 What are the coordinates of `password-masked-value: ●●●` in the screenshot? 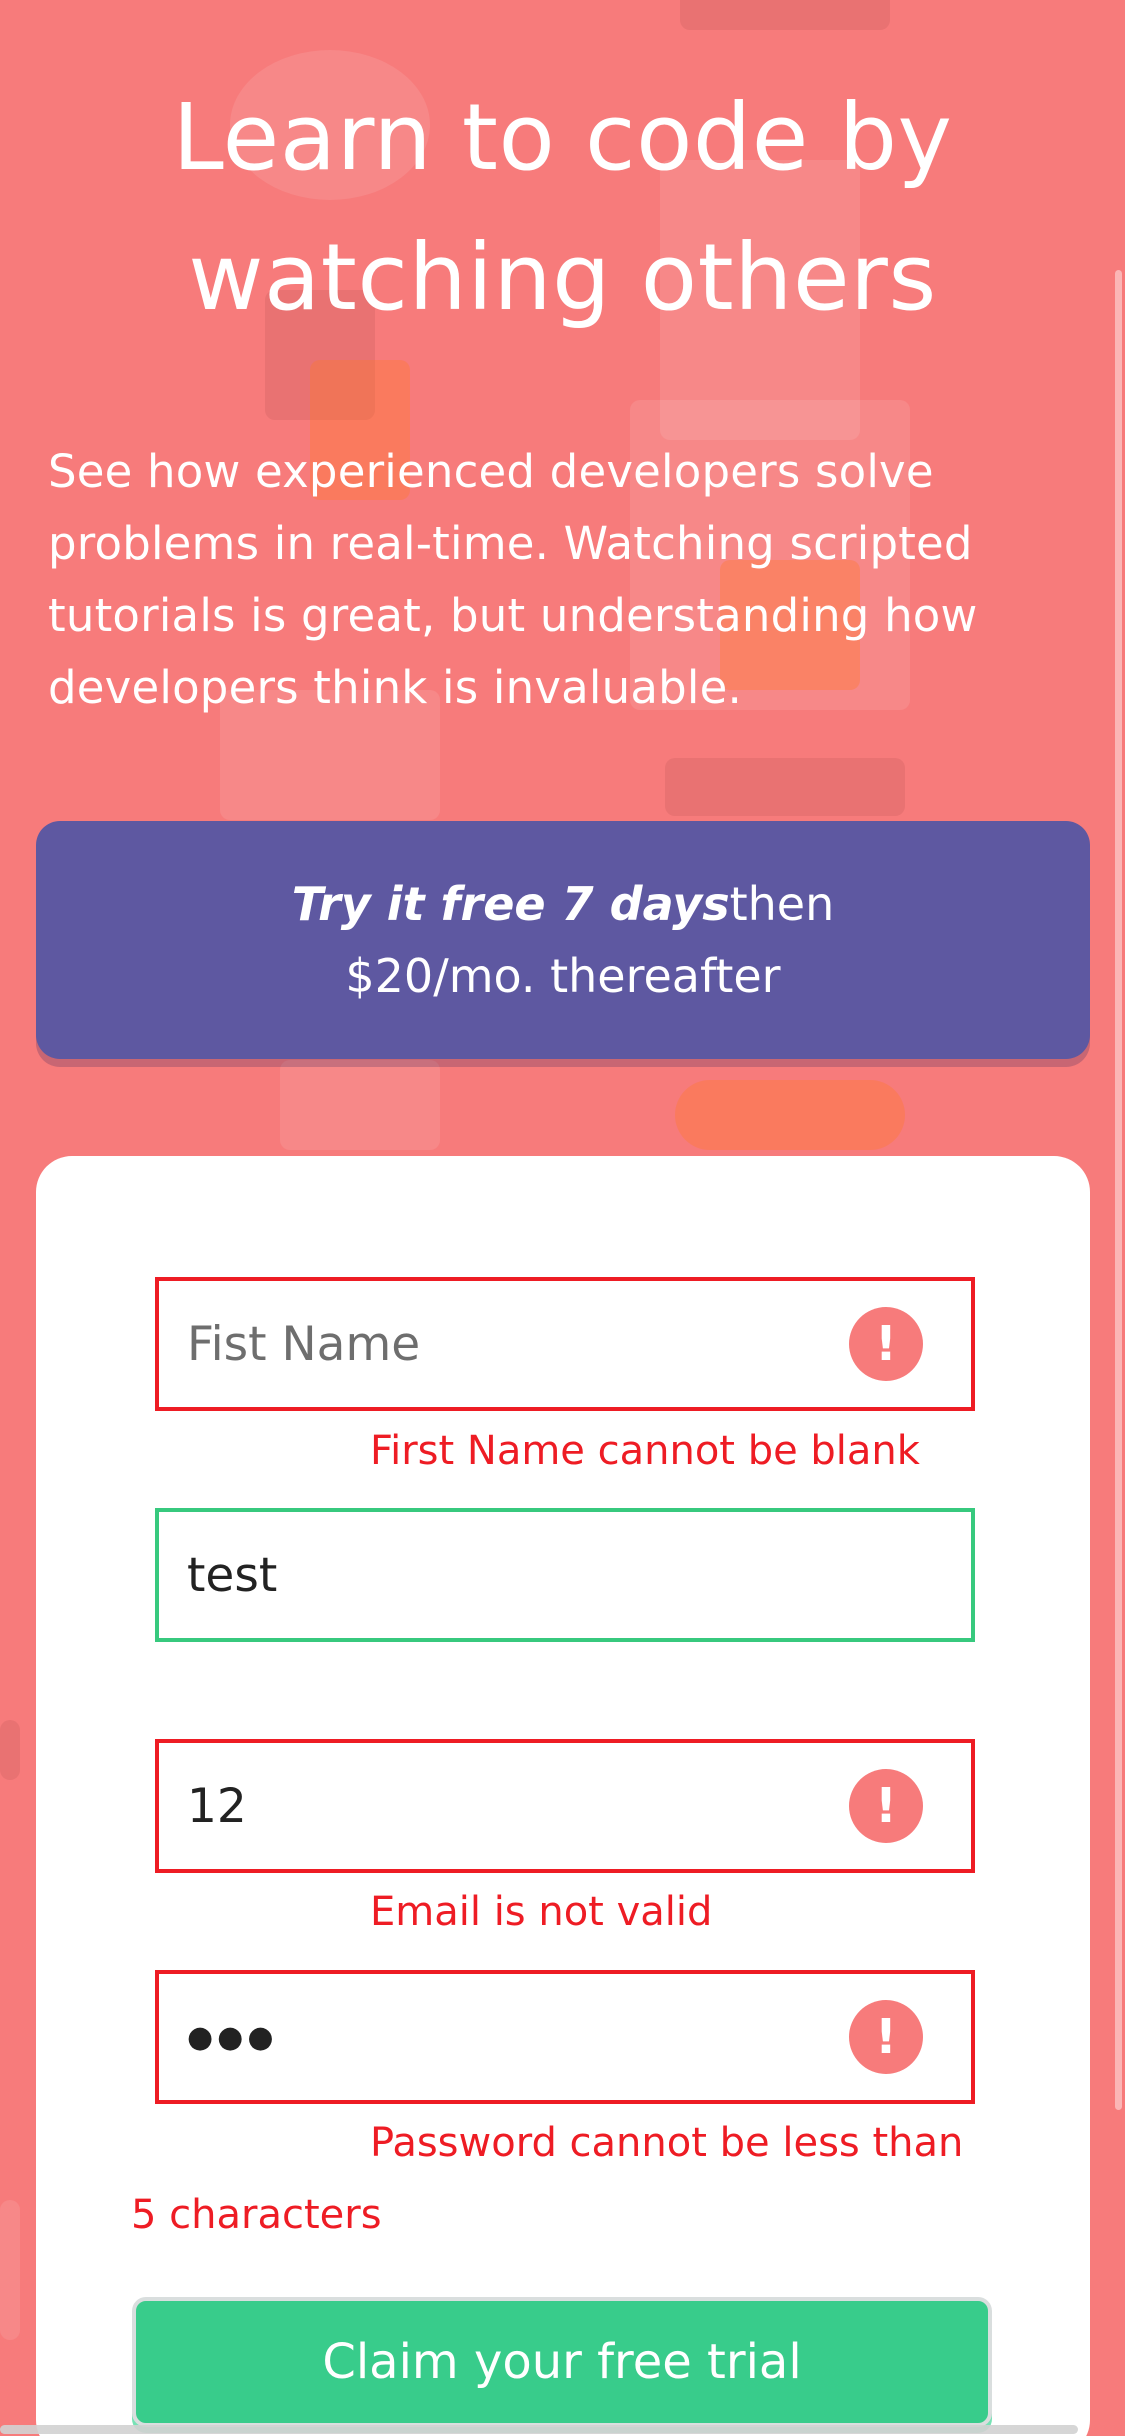 It's located at (232, 2037).